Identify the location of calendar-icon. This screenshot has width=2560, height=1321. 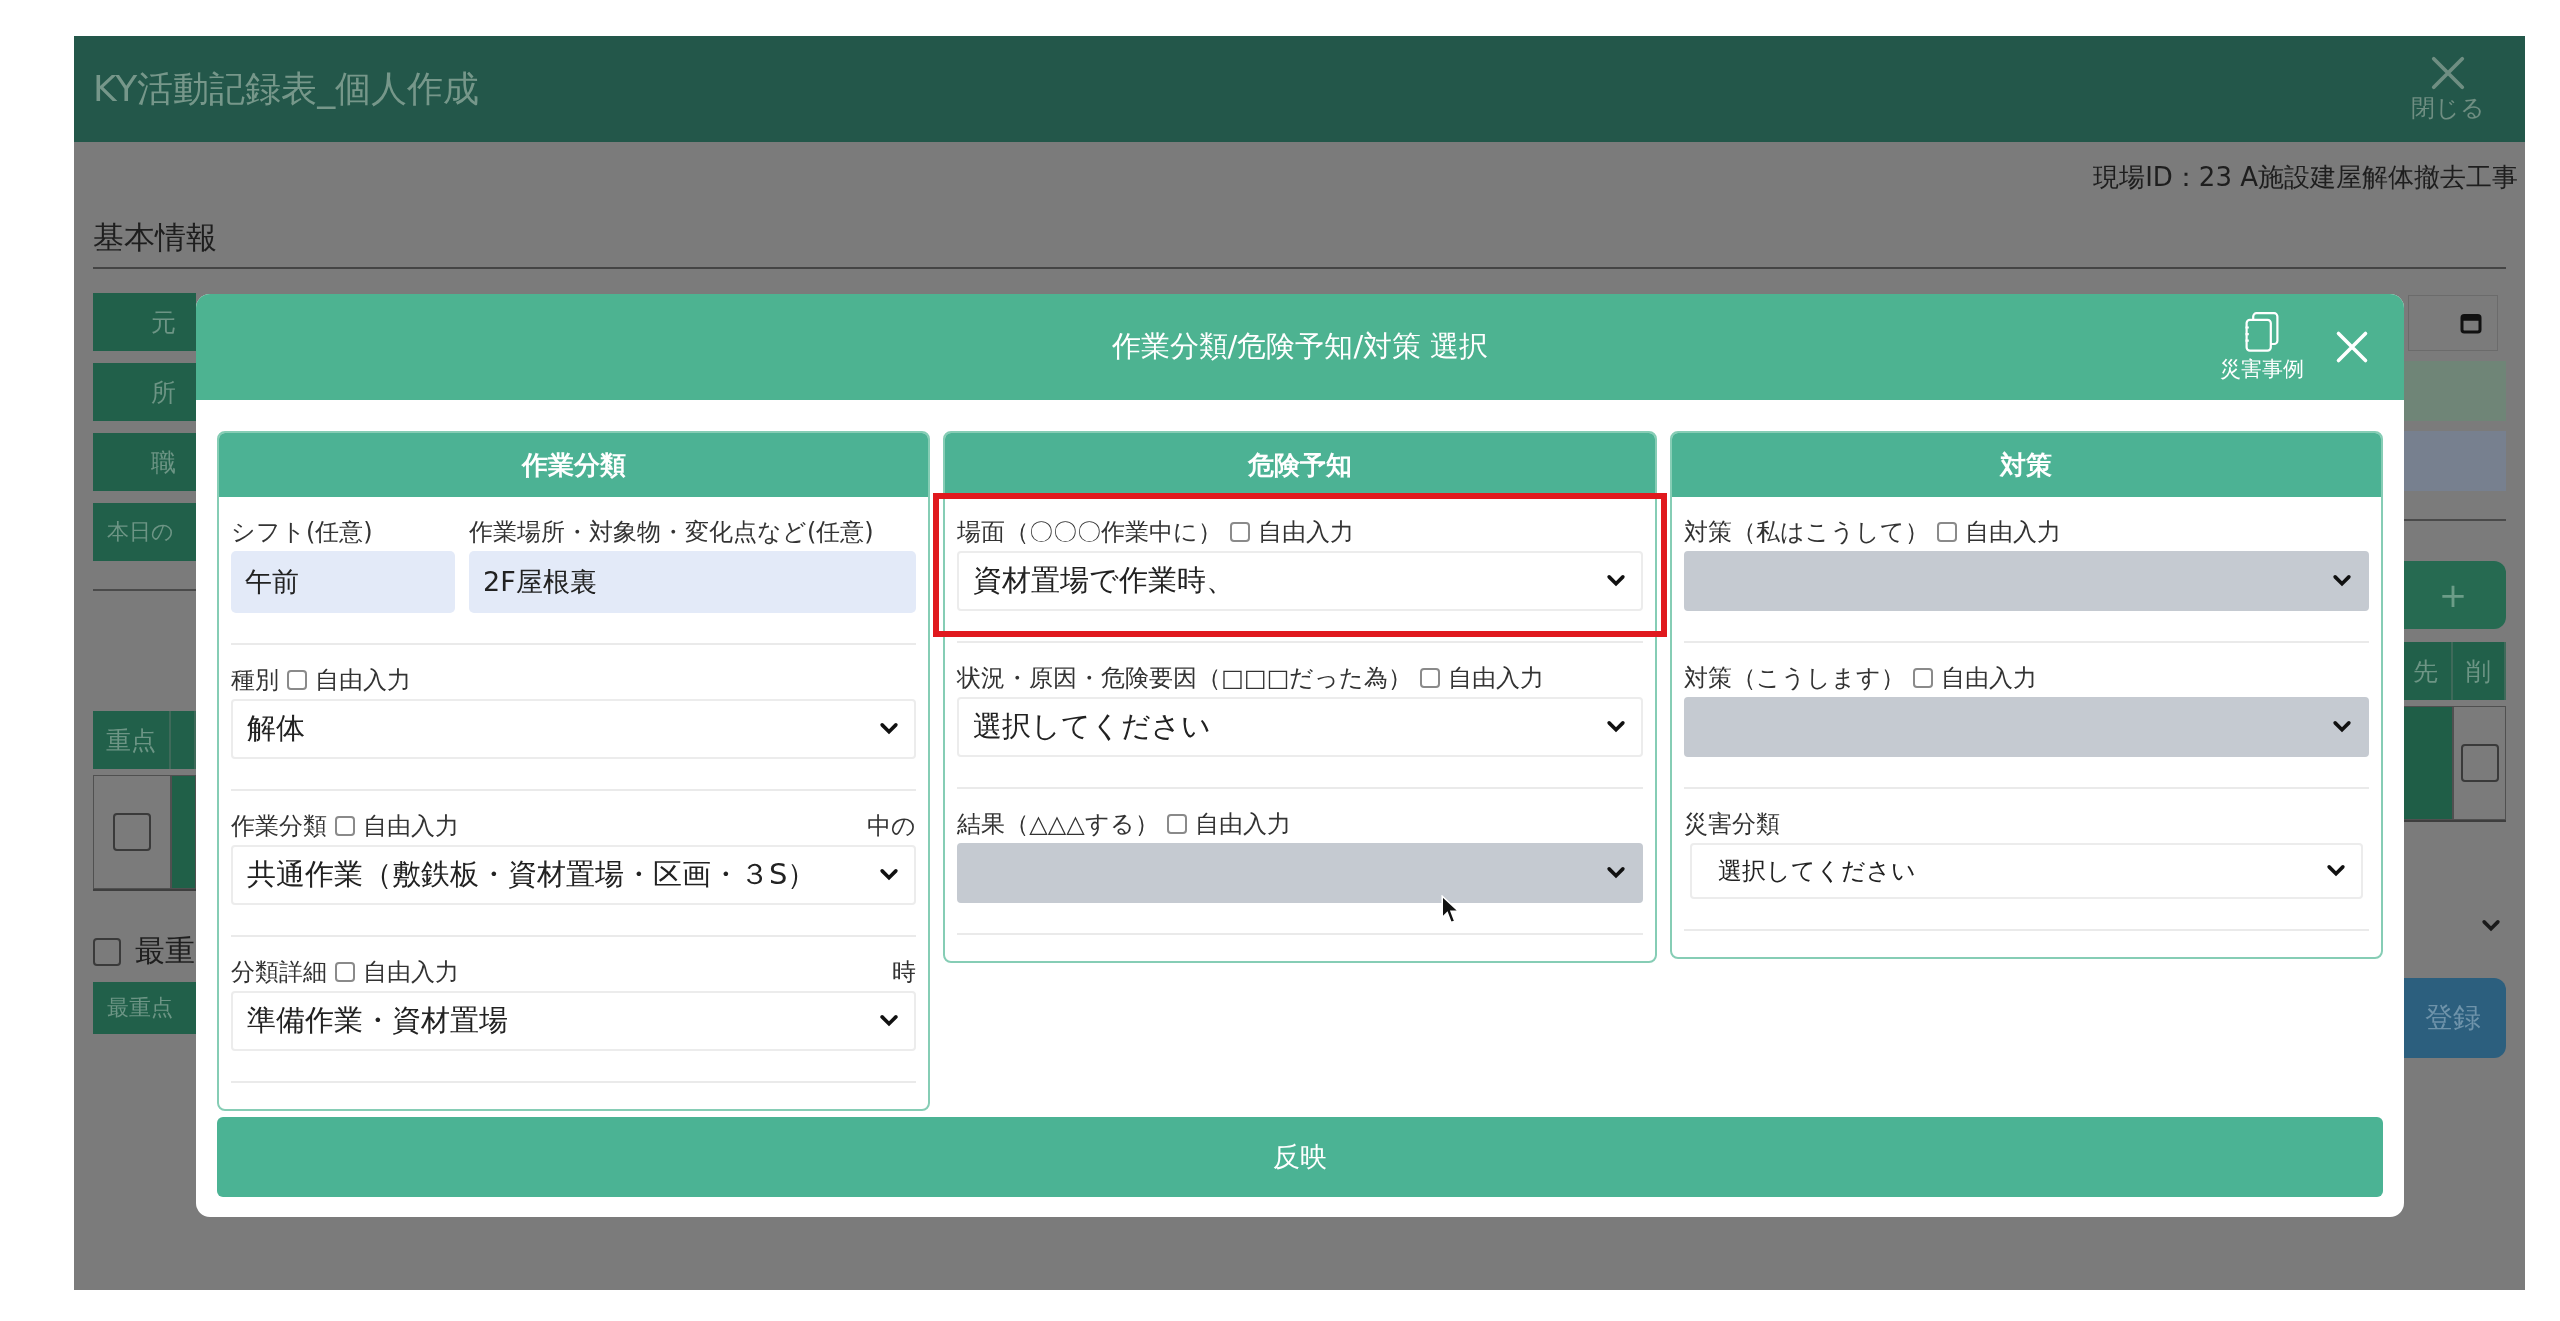
(2471, 323).